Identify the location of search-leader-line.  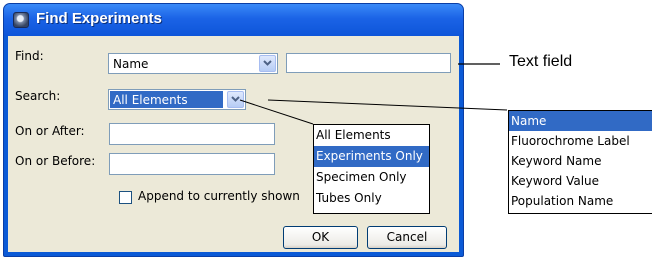
(276, 112).